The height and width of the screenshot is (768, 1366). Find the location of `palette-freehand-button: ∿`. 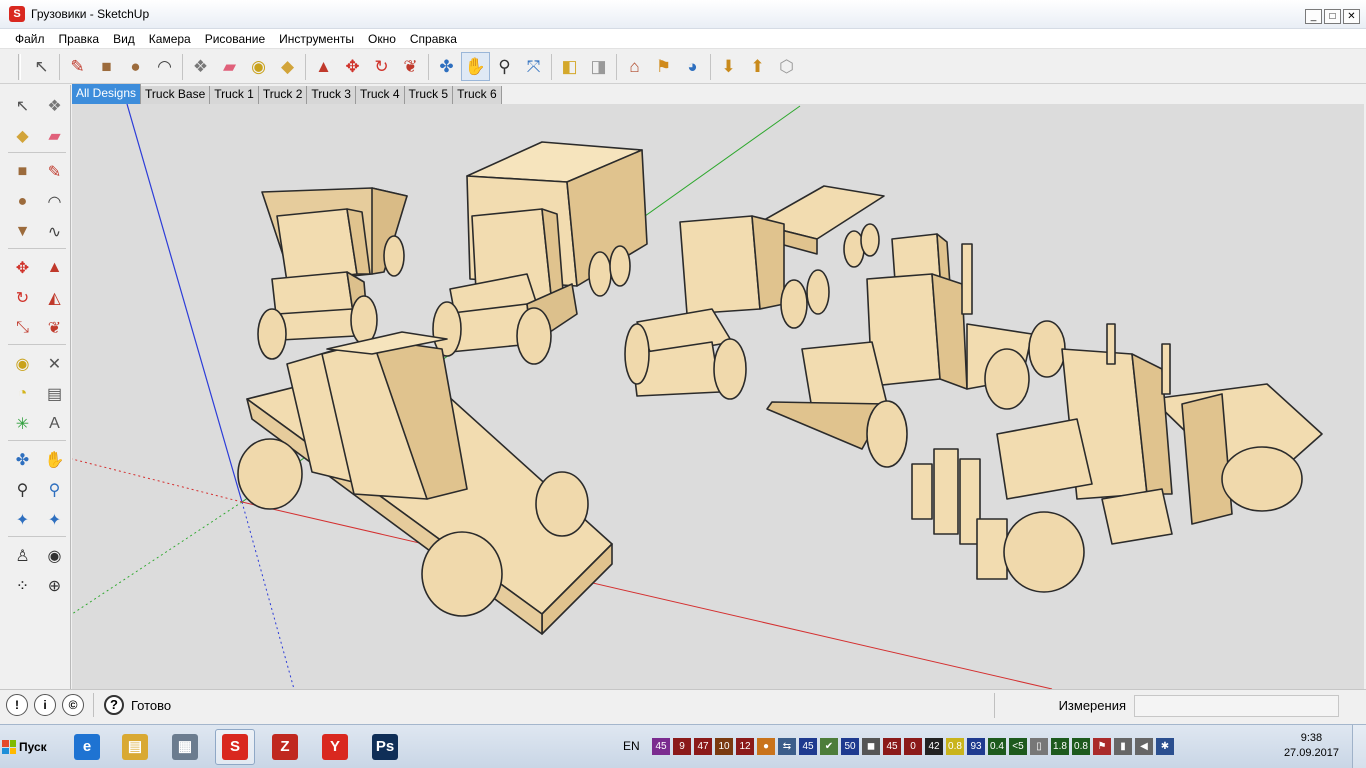

palette-freehand-button: ∿ is located at coordinates (54, 231).